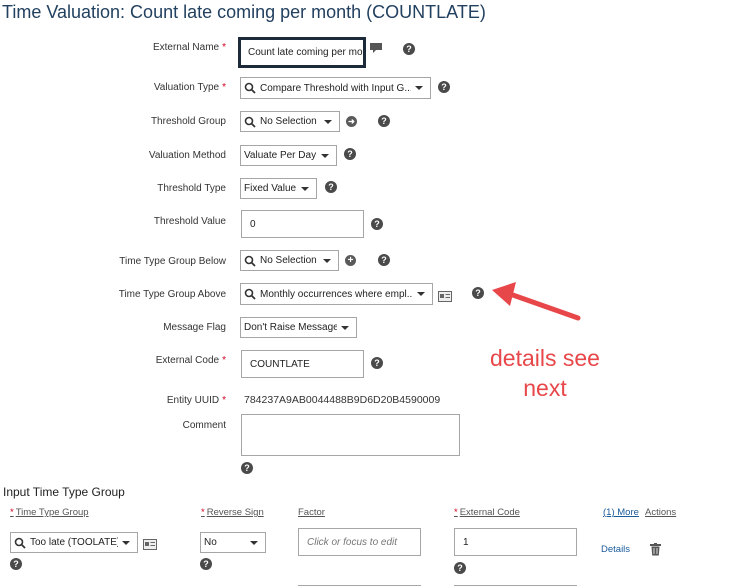 The image size is (736, 588). What do you see at coordinates (172, 294) in the screenshot?
I see `time-type-group-above-label: Time Type Group Above` at bounding box center [172, 294].